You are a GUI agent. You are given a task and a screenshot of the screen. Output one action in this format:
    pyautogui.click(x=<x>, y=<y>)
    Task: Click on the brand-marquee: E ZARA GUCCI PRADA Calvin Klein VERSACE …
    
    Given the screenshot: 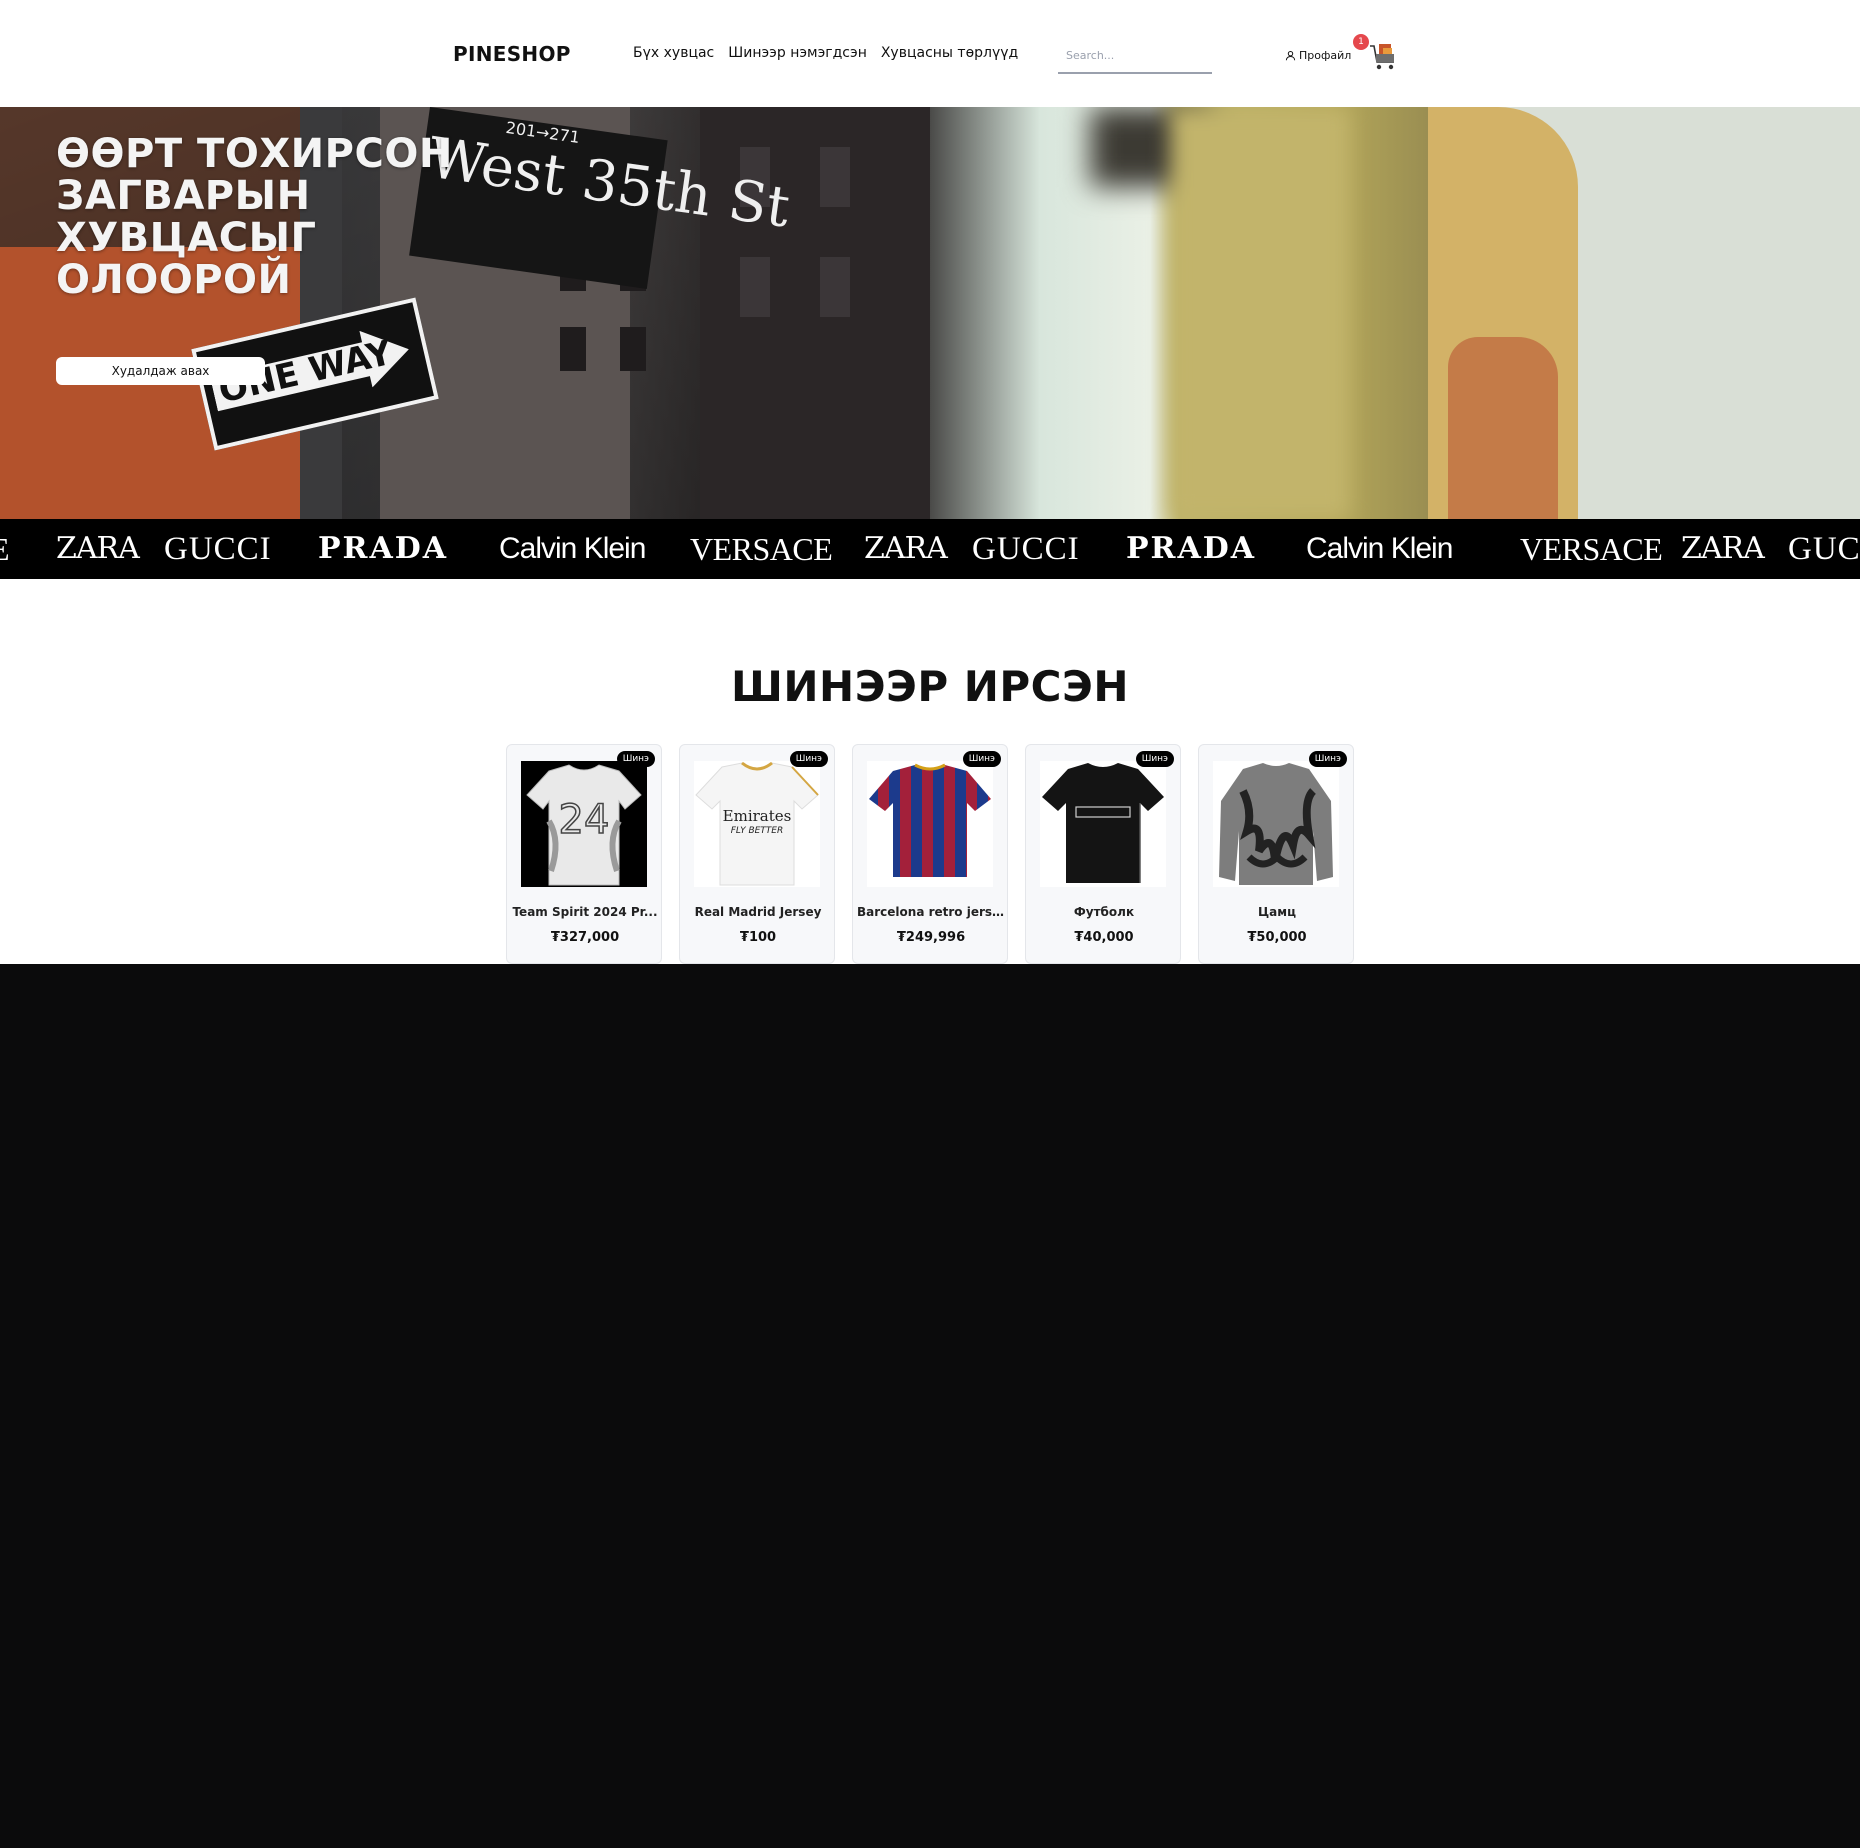 What is the action you would take?
    pyautogui.click(x=930, y=549)
    